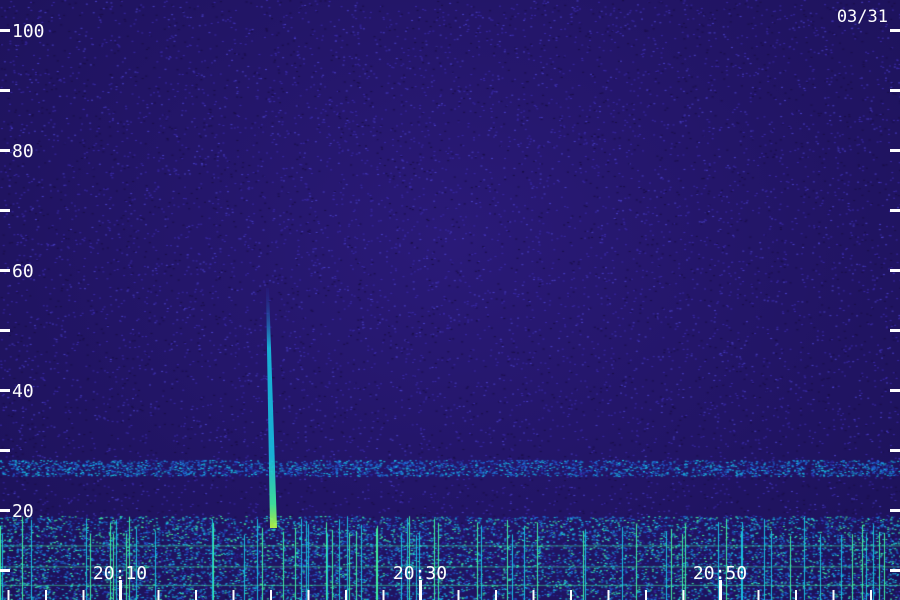  Describe the element at coordinates (23, 511) in the screenshot. I see `y-tick-label: 20` at that location.